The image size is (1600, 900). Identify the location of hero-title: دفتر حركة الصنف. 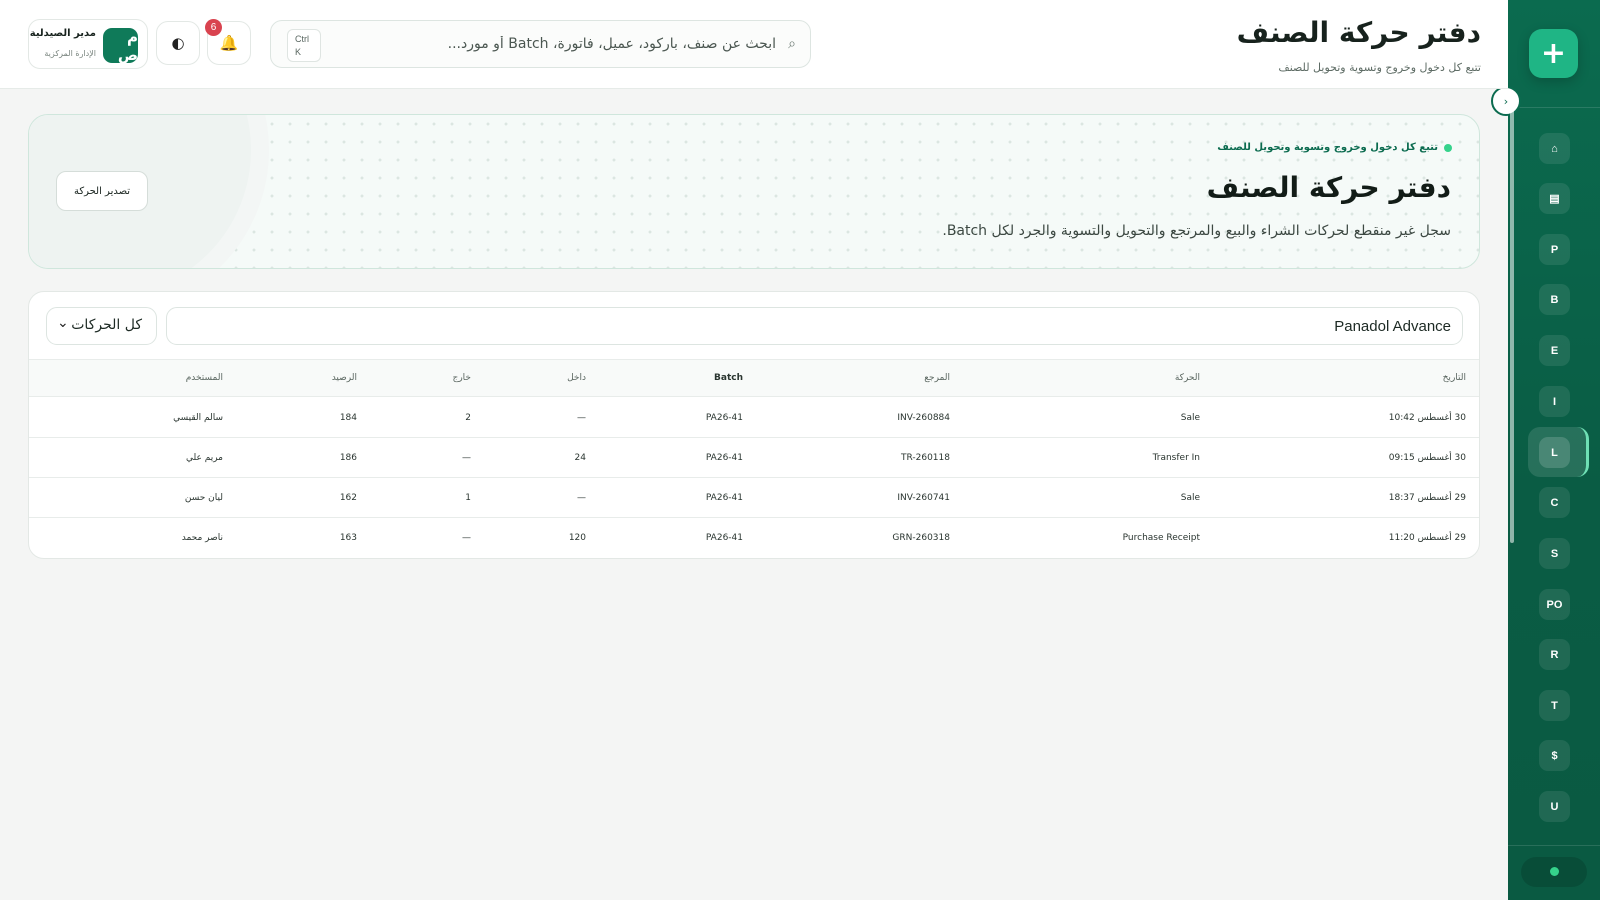
(1328, 187).